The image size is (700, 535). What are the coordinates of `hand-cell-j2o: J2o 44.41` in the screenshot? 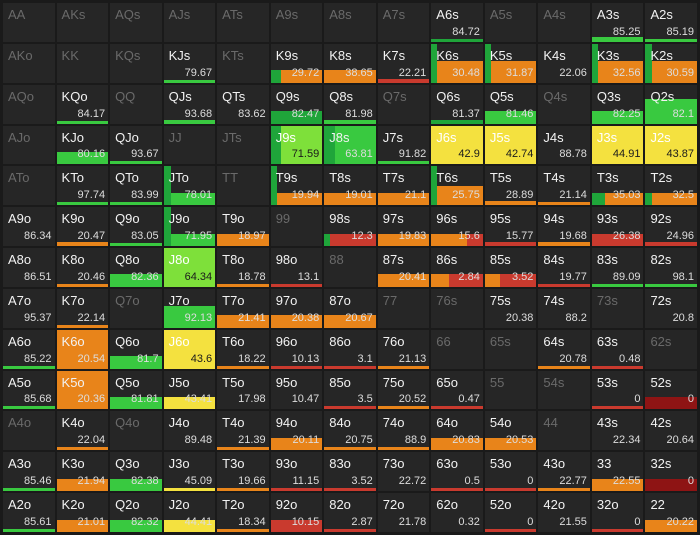 It's located at (189, 512).